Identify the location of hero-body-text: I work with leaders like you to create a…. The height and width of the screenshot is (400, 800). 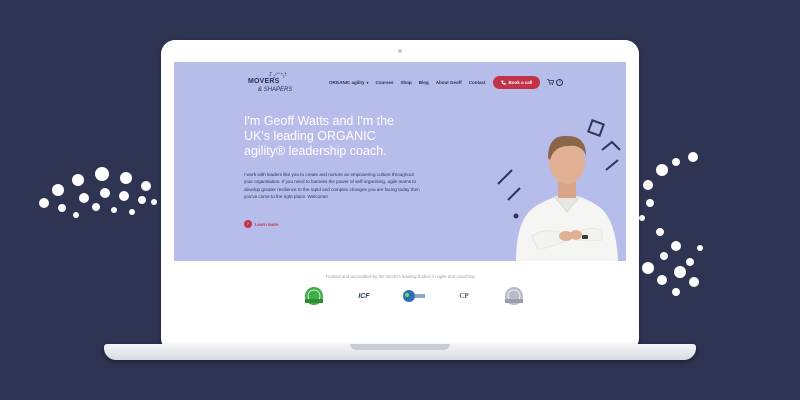
(332, 186).